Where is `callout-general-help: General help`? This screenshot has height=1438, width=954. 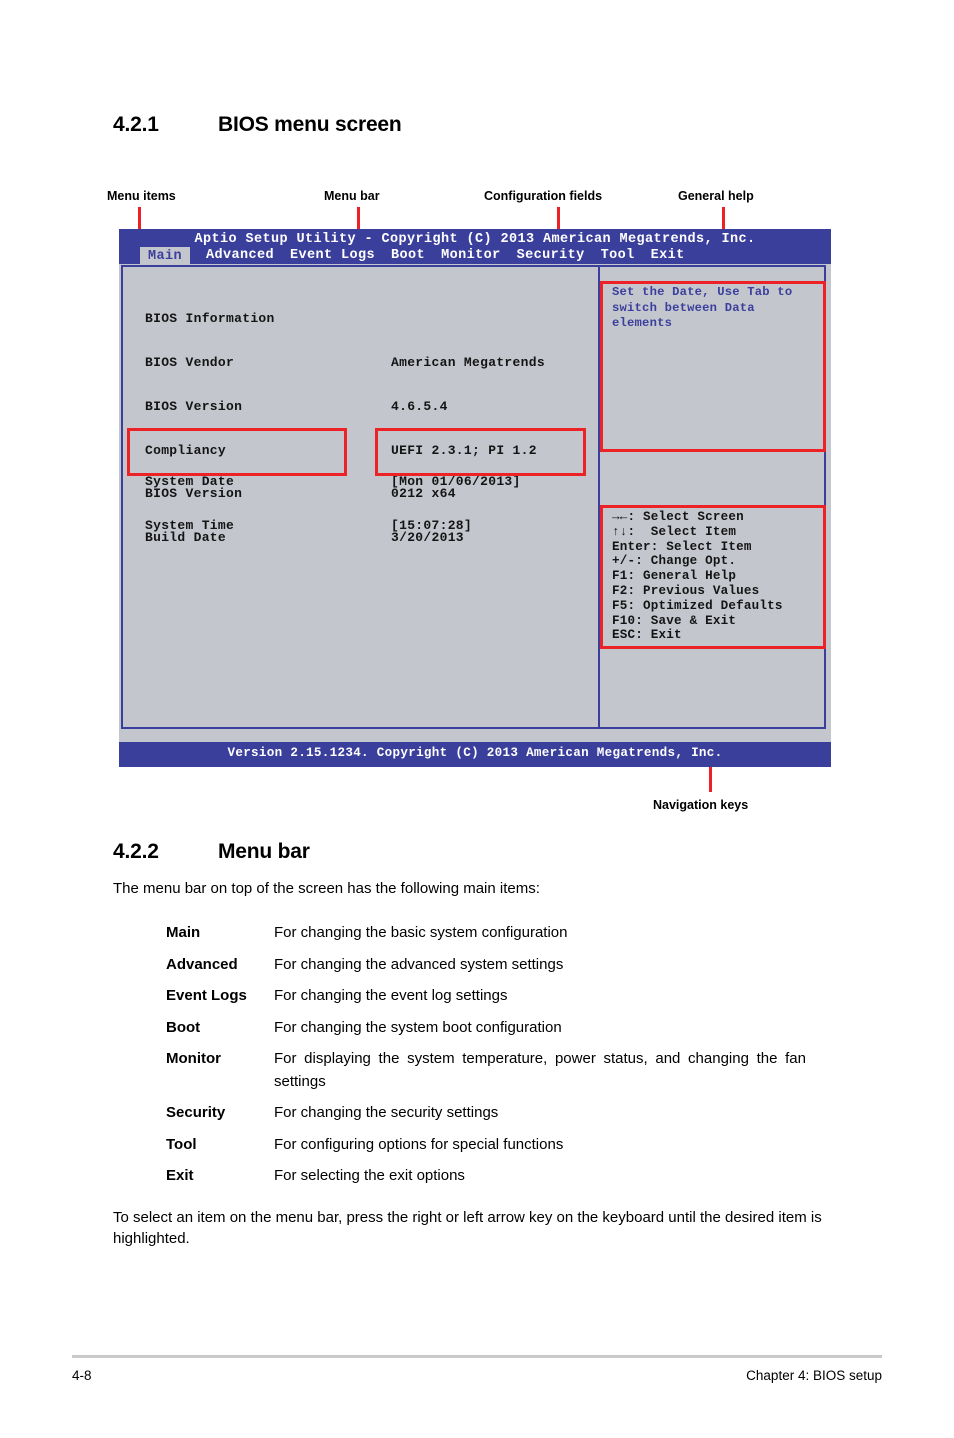
callout-general-help: General help is located at coordinates (716, 196).